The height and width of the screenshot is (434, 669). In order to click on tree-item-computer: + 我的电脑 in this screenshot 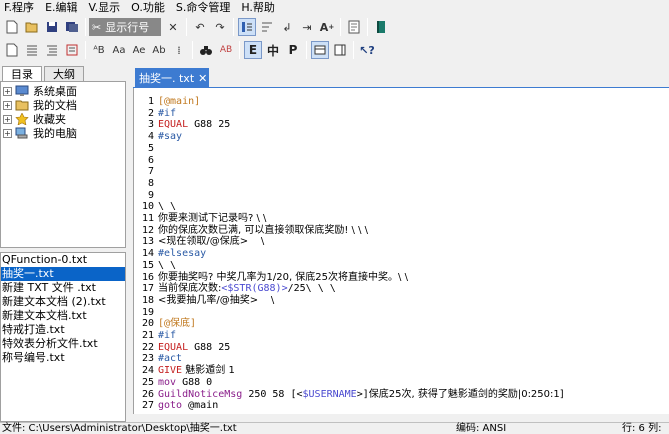, I will do `click(63, 133)`.